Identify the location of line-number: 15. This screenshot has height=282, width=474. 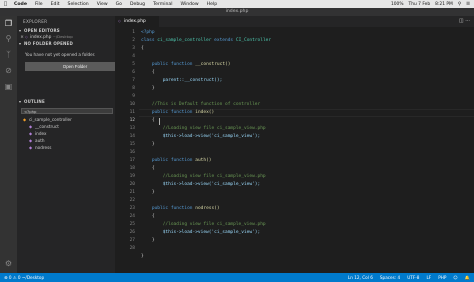
(132, 144).